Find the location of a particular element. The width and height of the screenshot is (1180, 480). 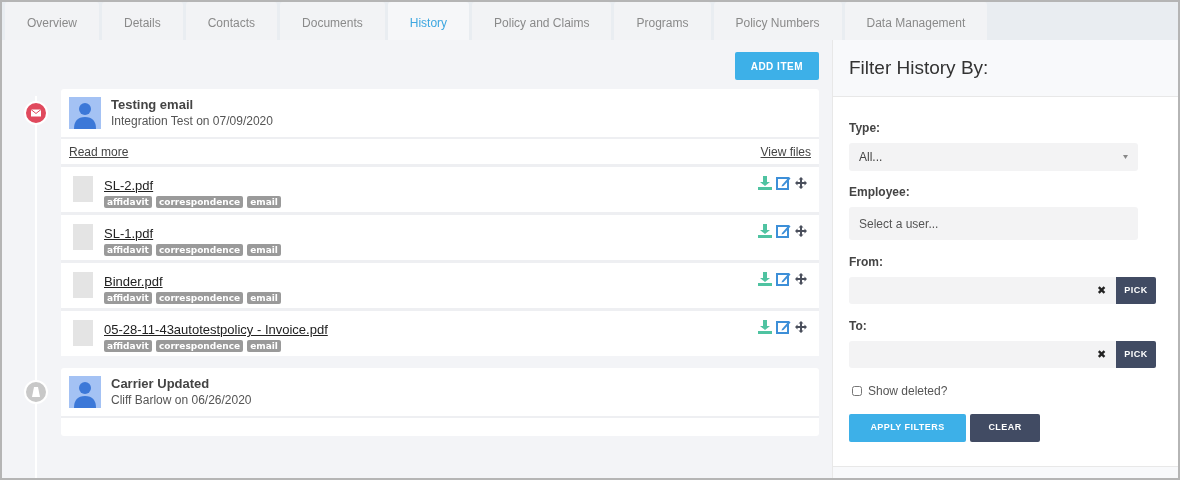

date-label: From: is located at coordinates (866, 262).